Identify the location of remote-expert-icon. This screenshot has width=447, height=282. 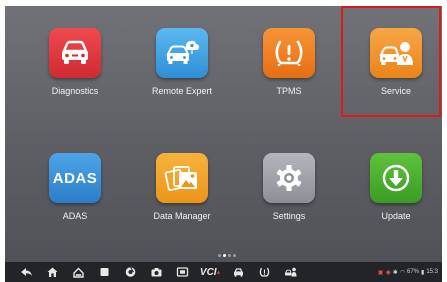
(182, 53).